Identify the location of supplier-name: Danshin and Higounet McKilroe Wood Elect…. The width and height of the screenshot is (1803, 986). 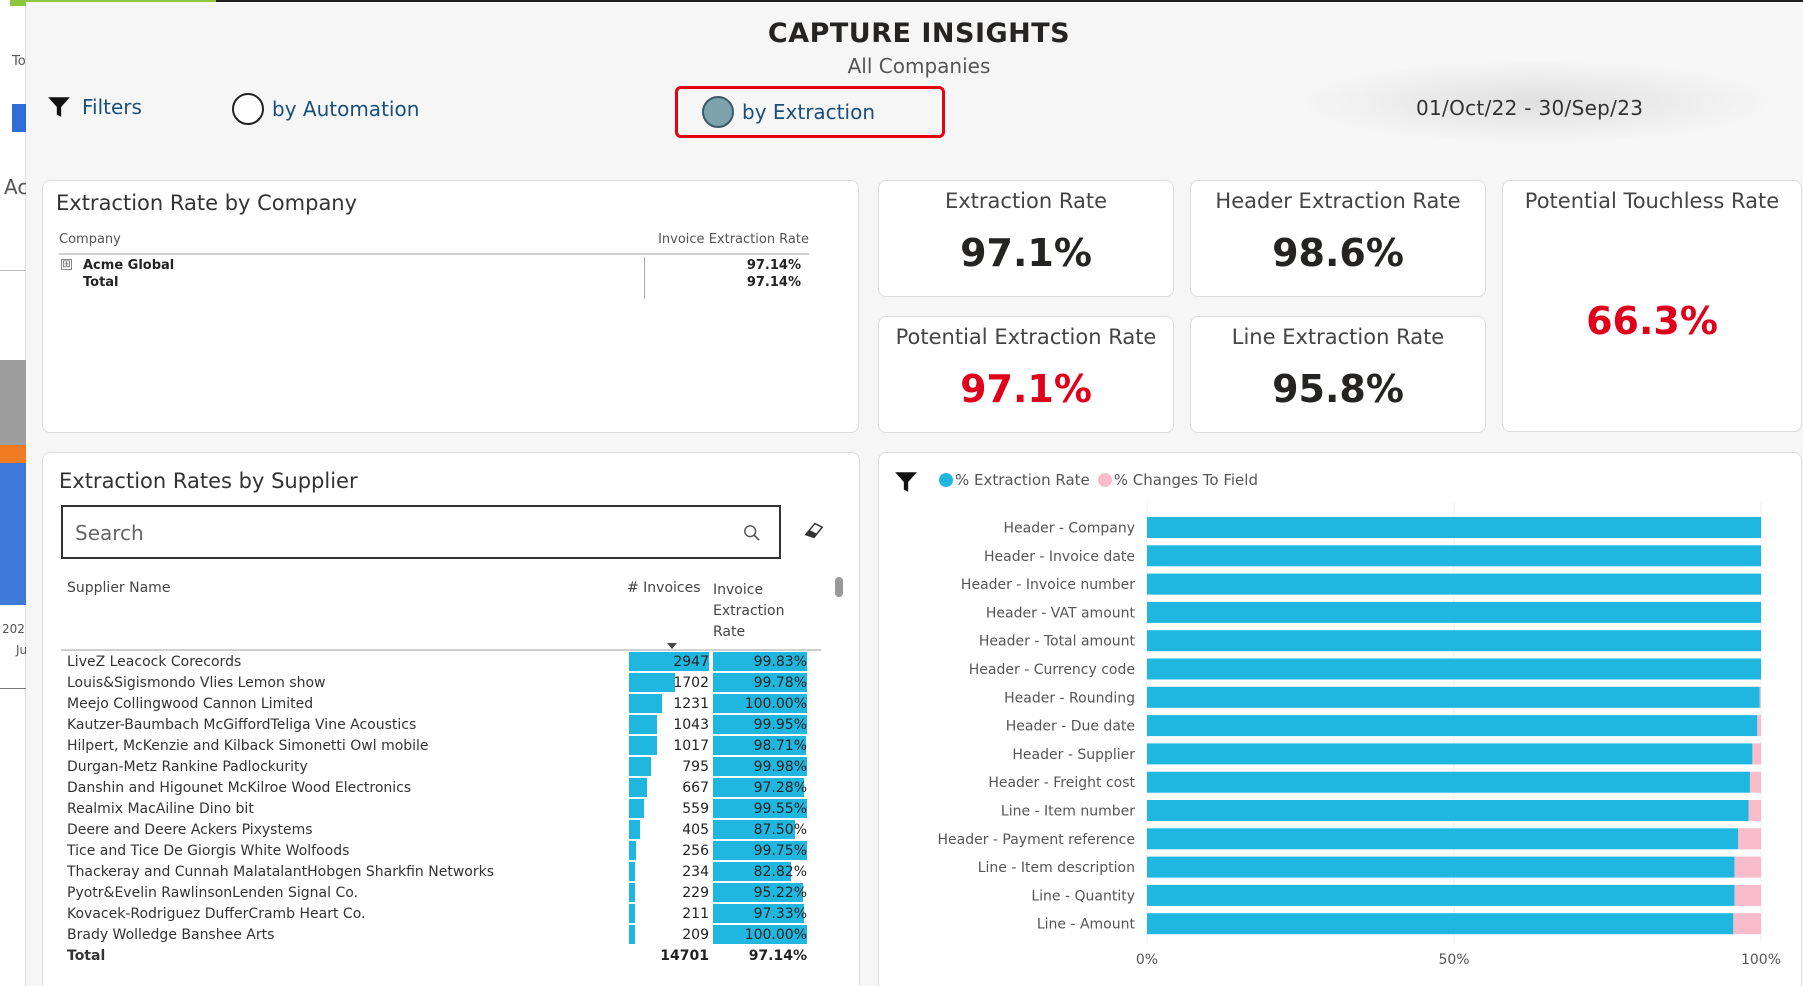
(239, 788).